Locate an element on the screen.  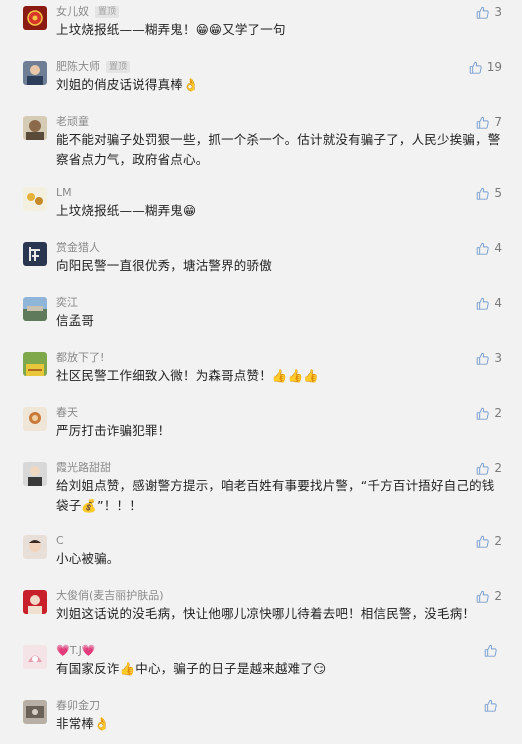
commenter-name: LM is located at coordinates (64, 193).